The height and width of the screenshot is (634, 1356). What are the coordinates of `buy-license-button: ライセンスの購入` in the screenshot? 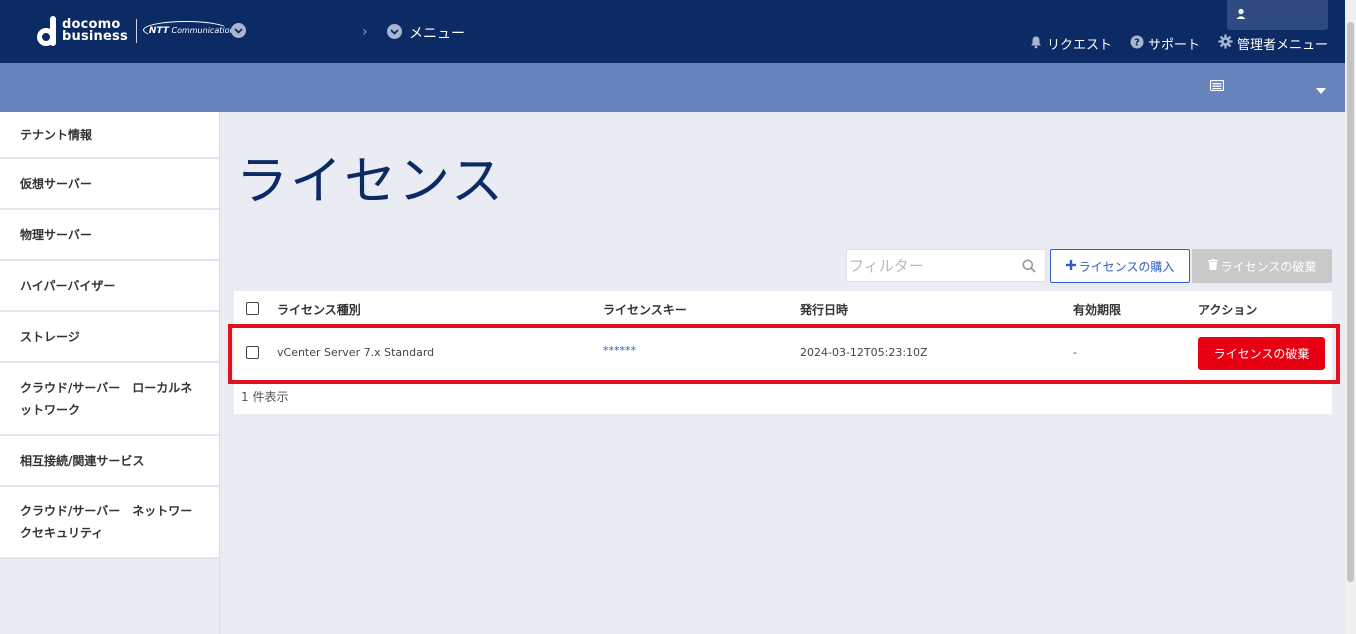 It's located at (1120, 266).